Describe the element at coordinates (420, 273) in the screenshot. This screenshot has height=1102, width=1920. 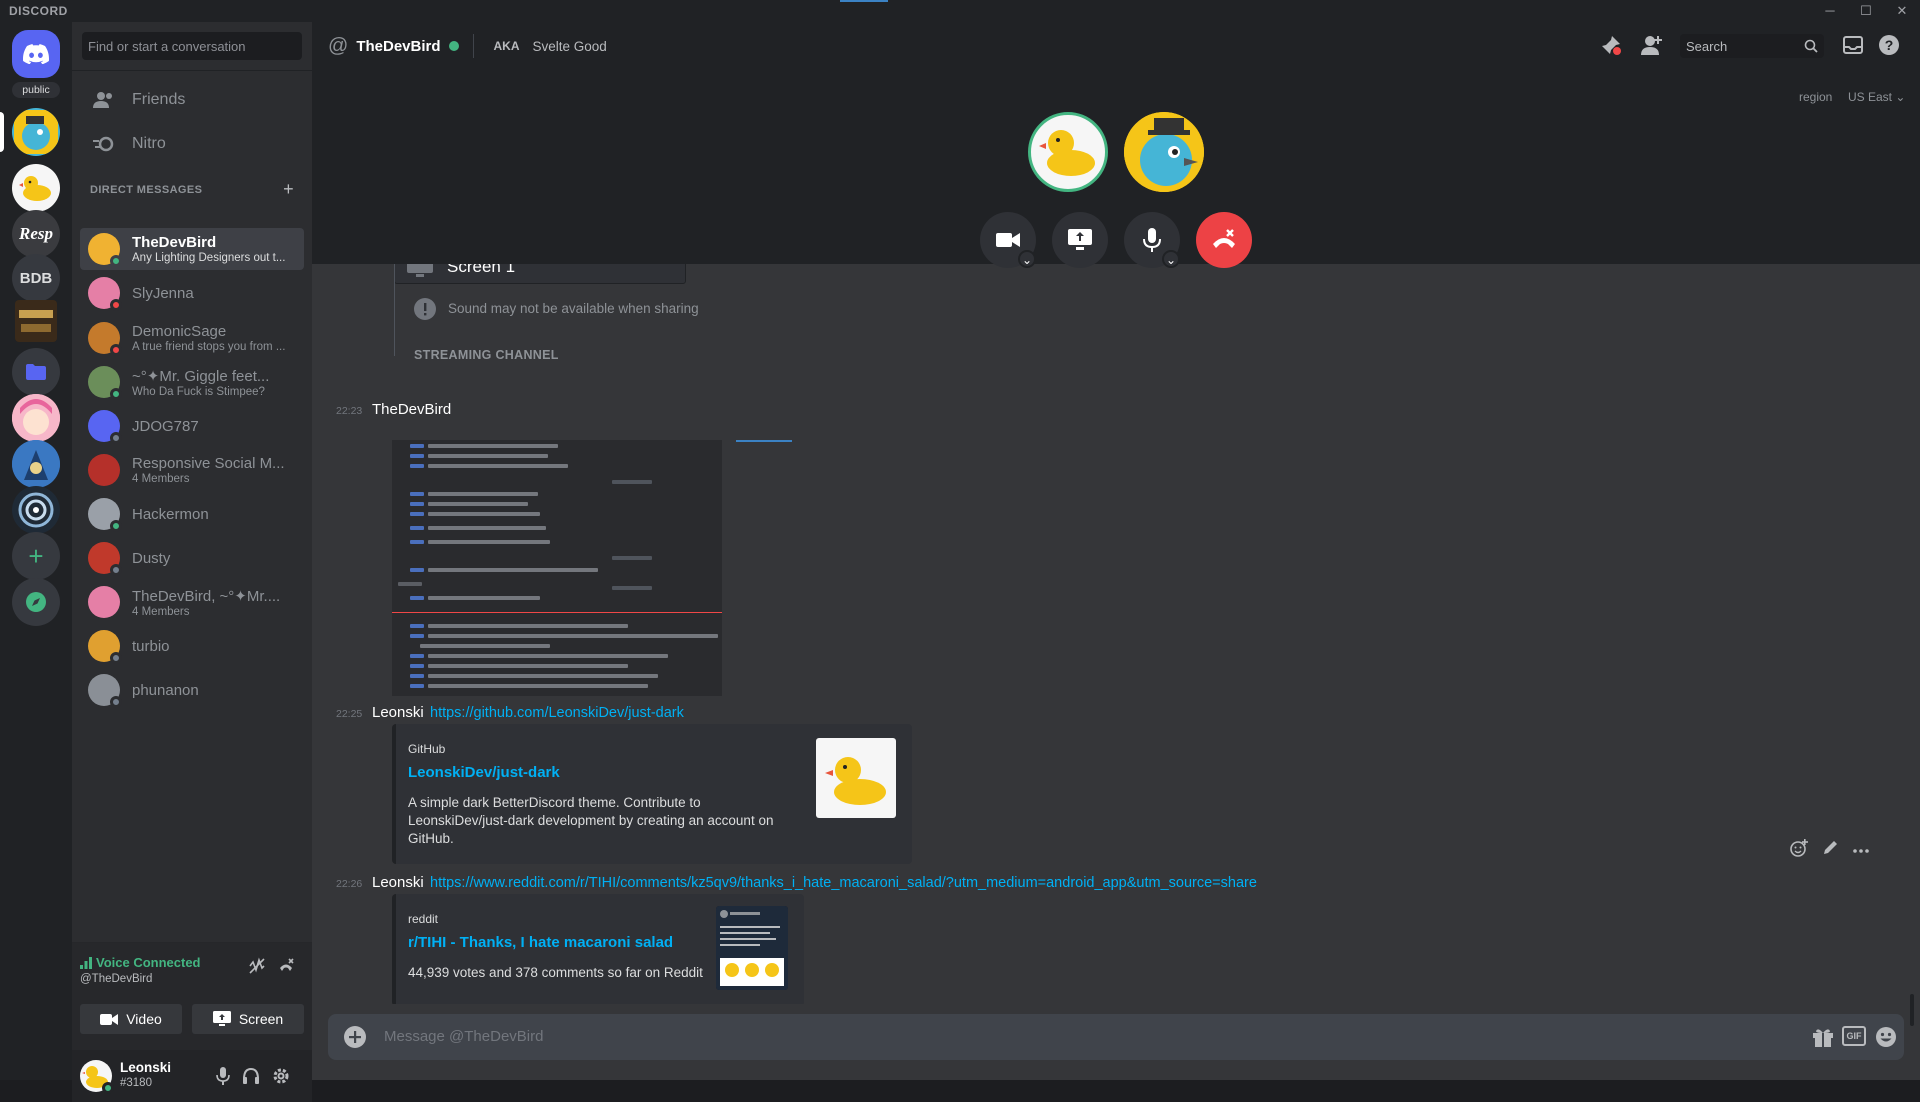
I see `monitor-icon` at that location.